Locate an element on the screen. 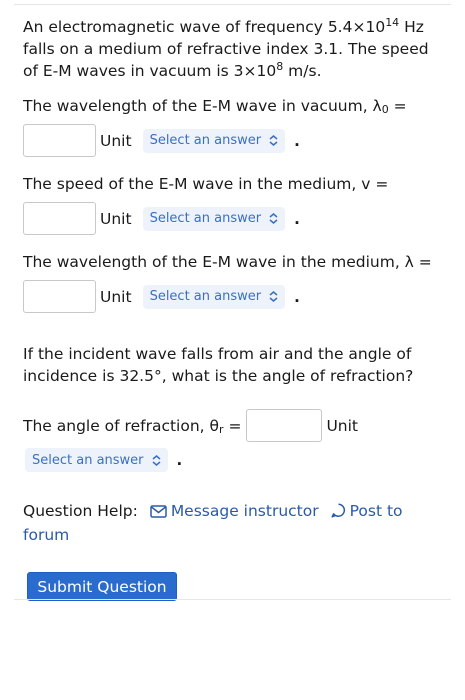 The width and height of the screenshot is (465, 700). refraction-unit-select: Select an answer is located at coordinates (96, 460).